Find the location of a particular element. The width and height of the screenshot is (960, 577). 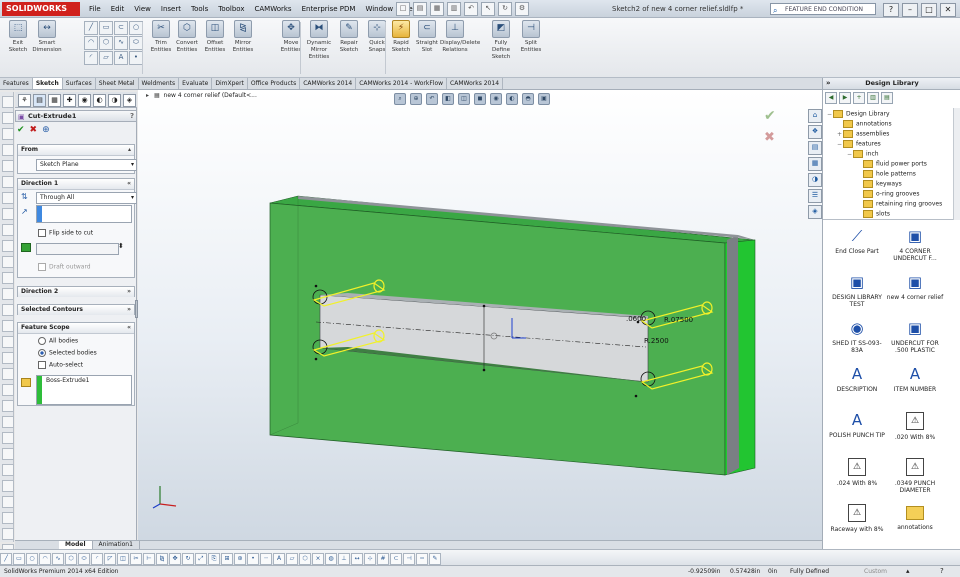

rotate-icon: ↻ is located at coordinates (188, 559).